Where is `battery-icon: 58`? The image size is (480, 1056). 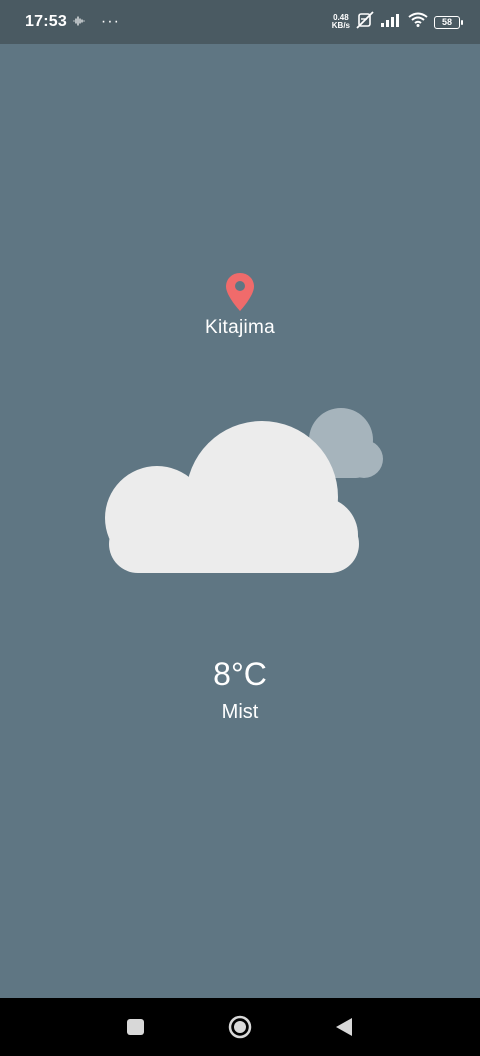
battery-icon: 58 is located at coordinates (448, 22).